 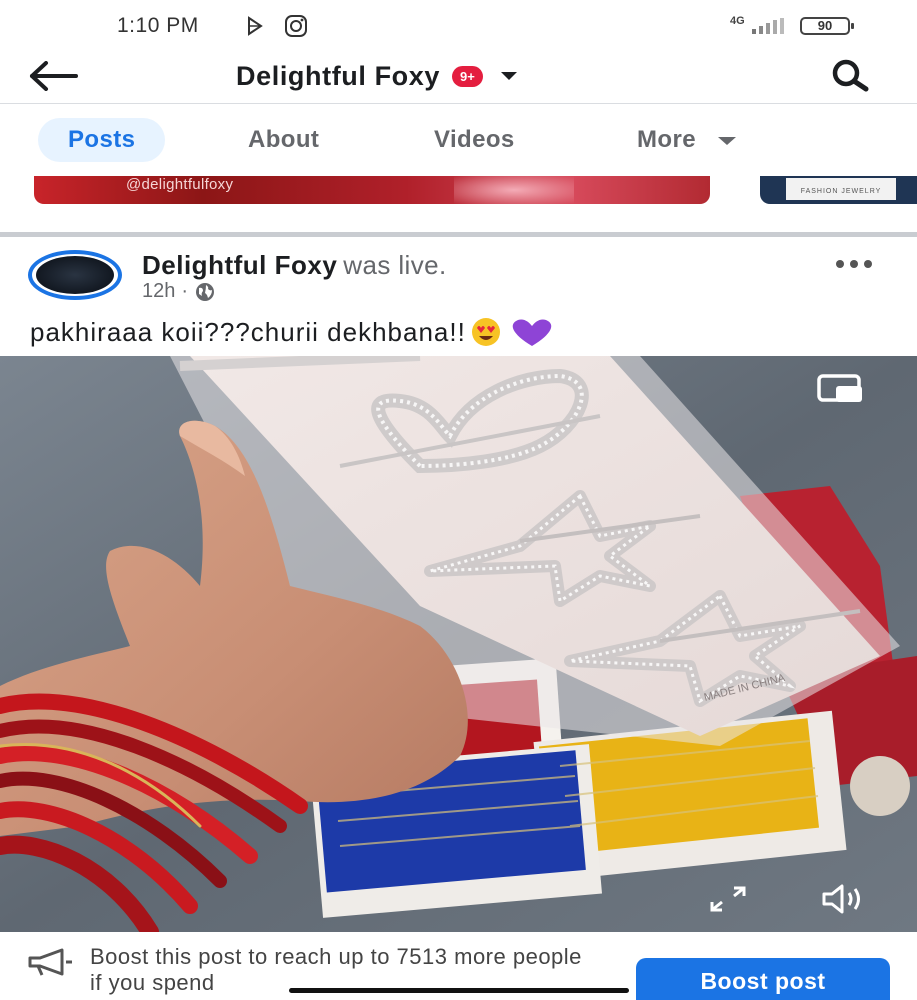 I want to click on featured-handle: @delightfulfoxy, so click(x=180, y=184).